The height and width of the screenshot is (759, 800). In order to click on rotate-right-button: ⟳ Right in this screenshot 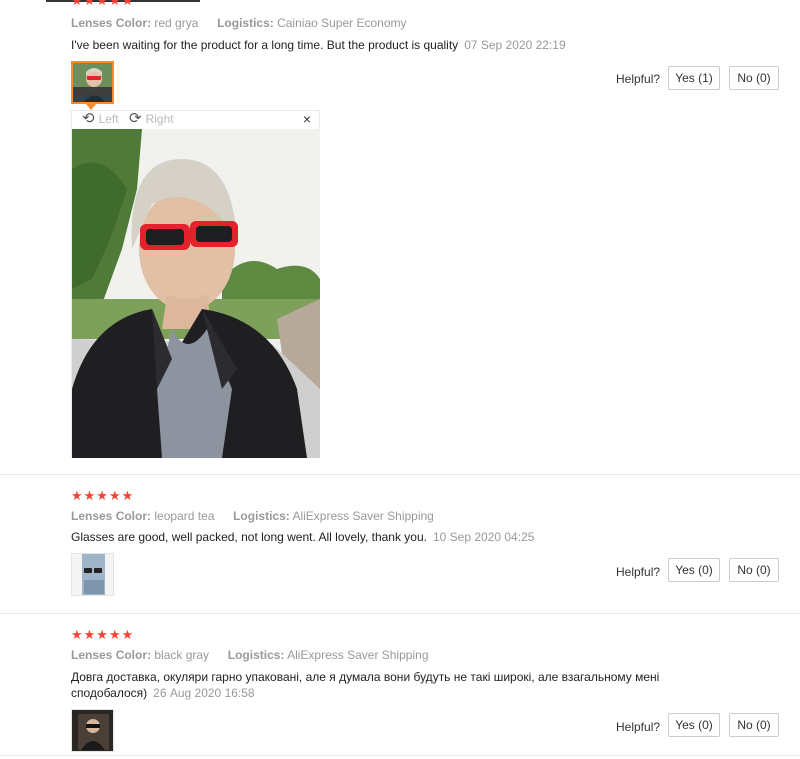, I will do `click(151, 118)`.